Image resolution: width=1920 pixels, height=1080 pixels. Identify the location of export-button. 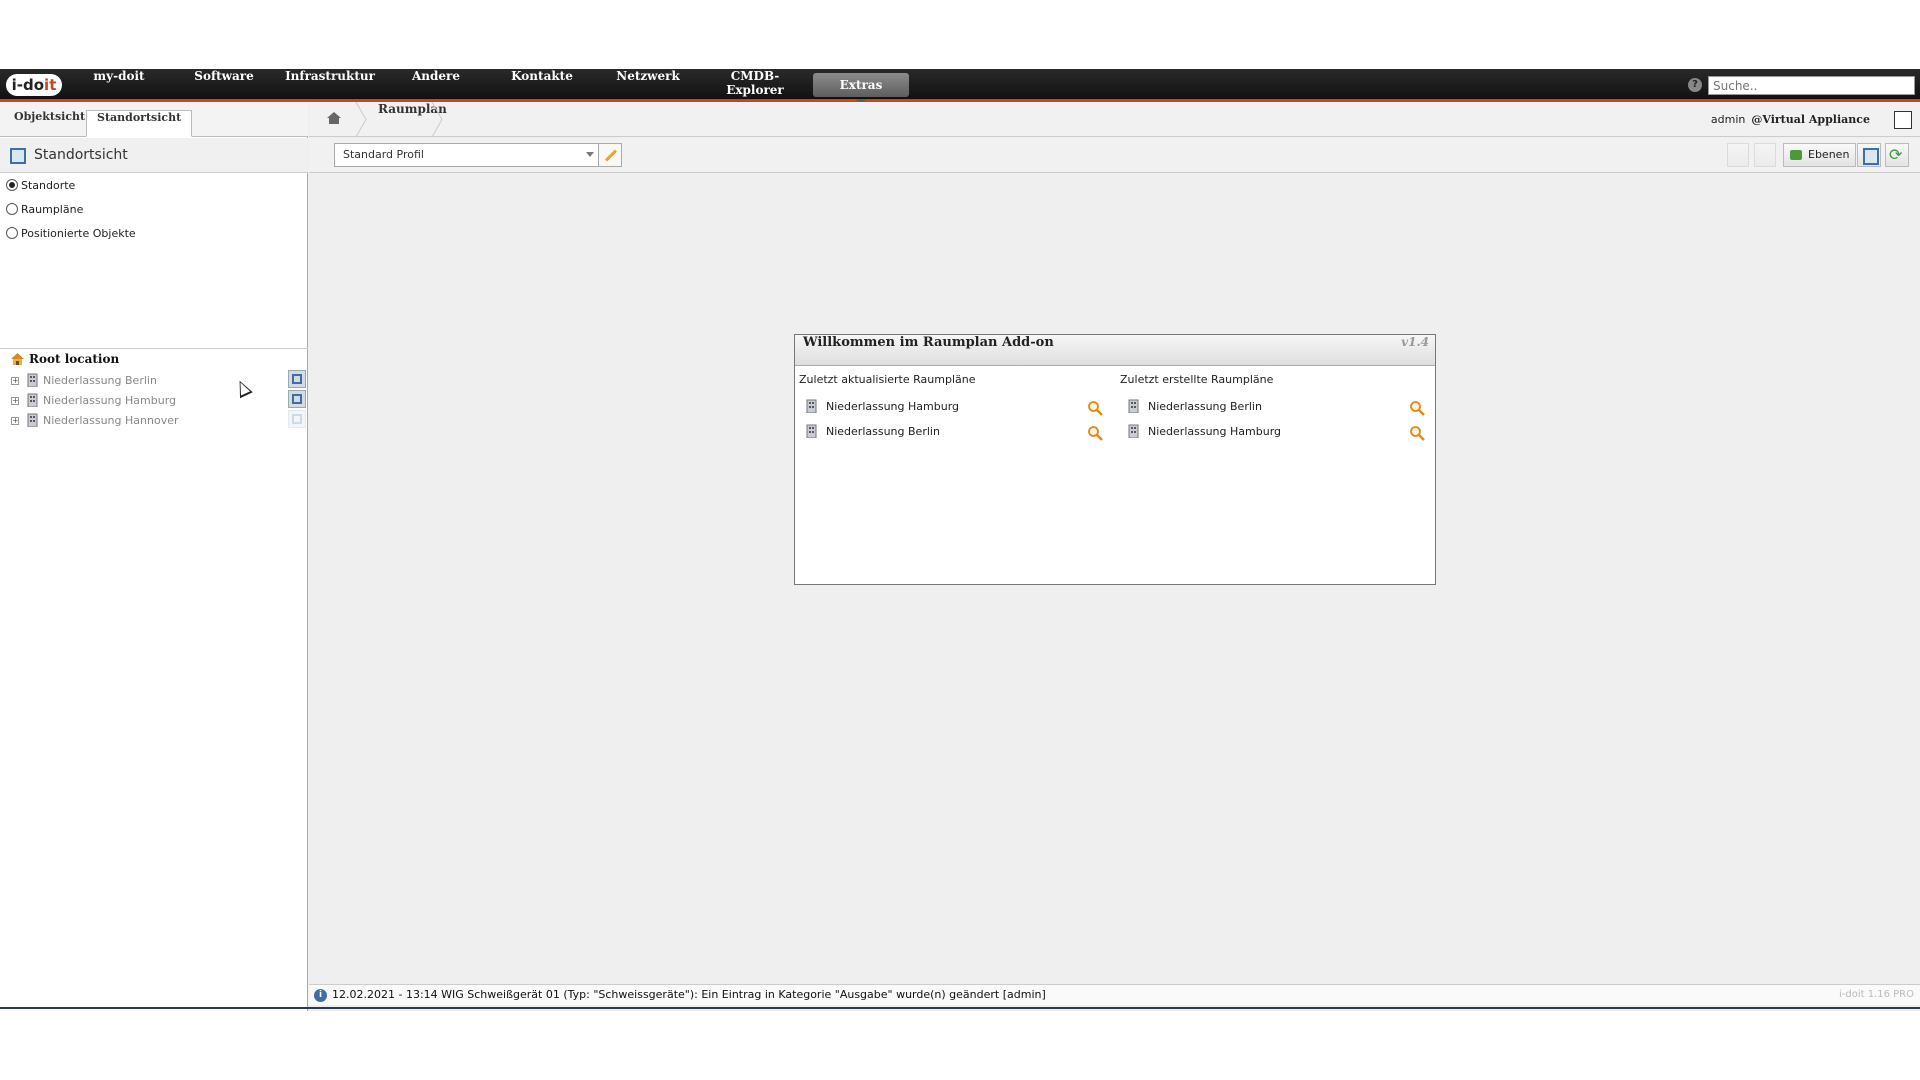
(1738, 155).